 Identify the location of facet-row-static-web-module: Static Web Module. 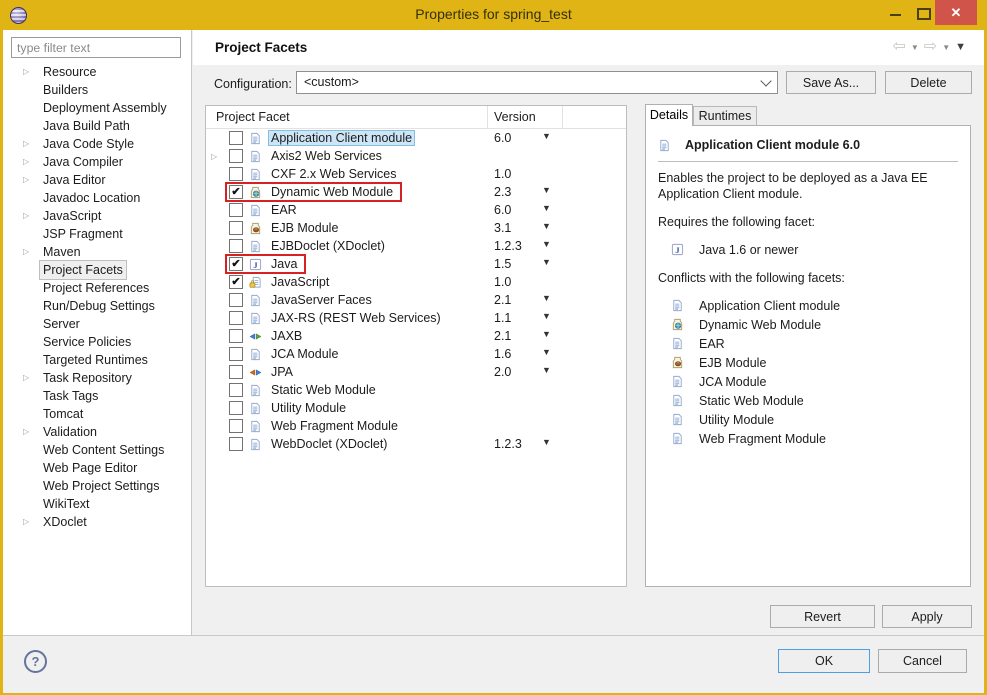
(416, 390).